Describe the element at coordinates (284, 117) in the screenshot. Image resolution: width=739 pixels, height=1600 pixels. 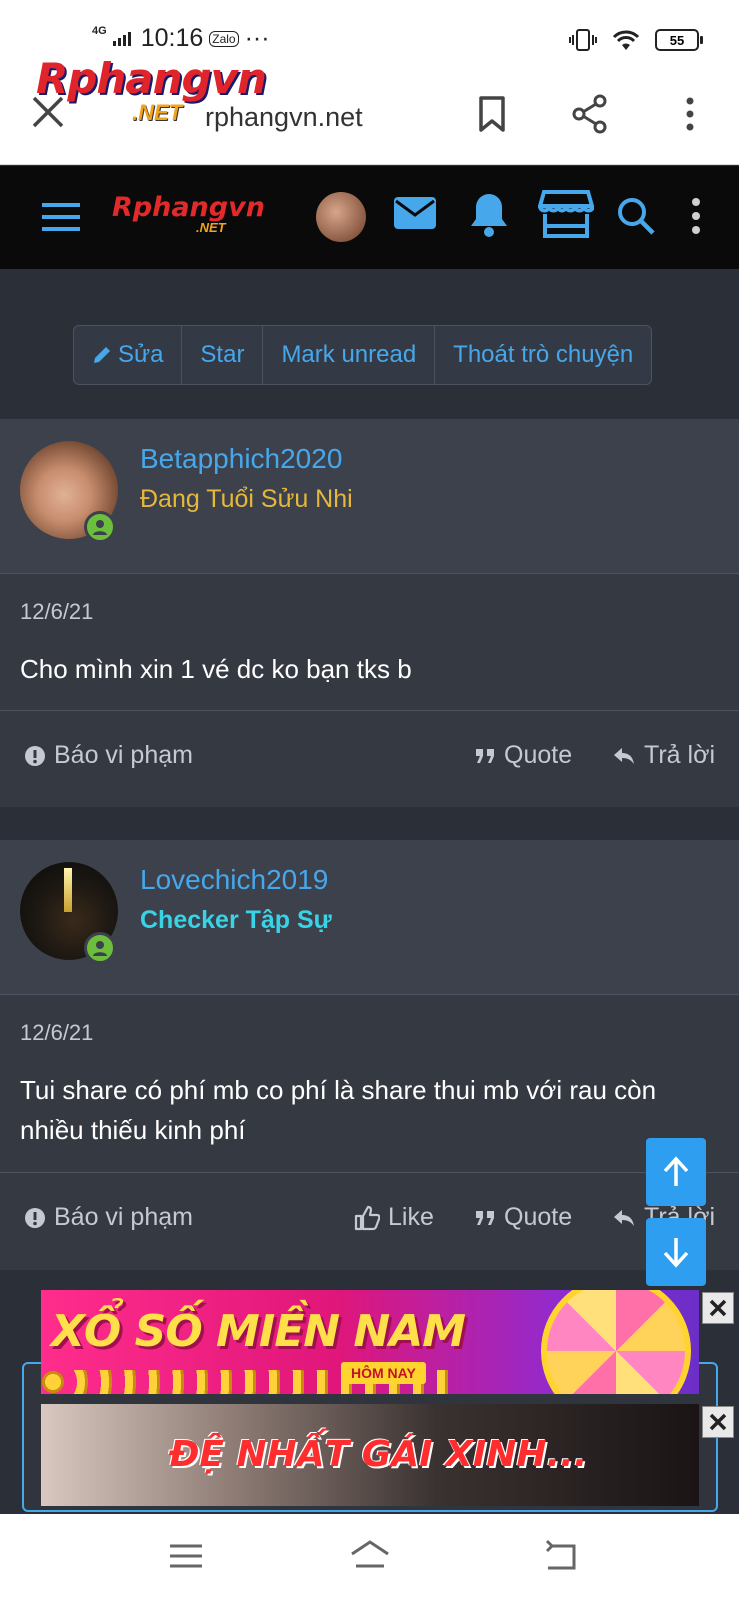
I see `url-text: rphangvn.net` at that location.